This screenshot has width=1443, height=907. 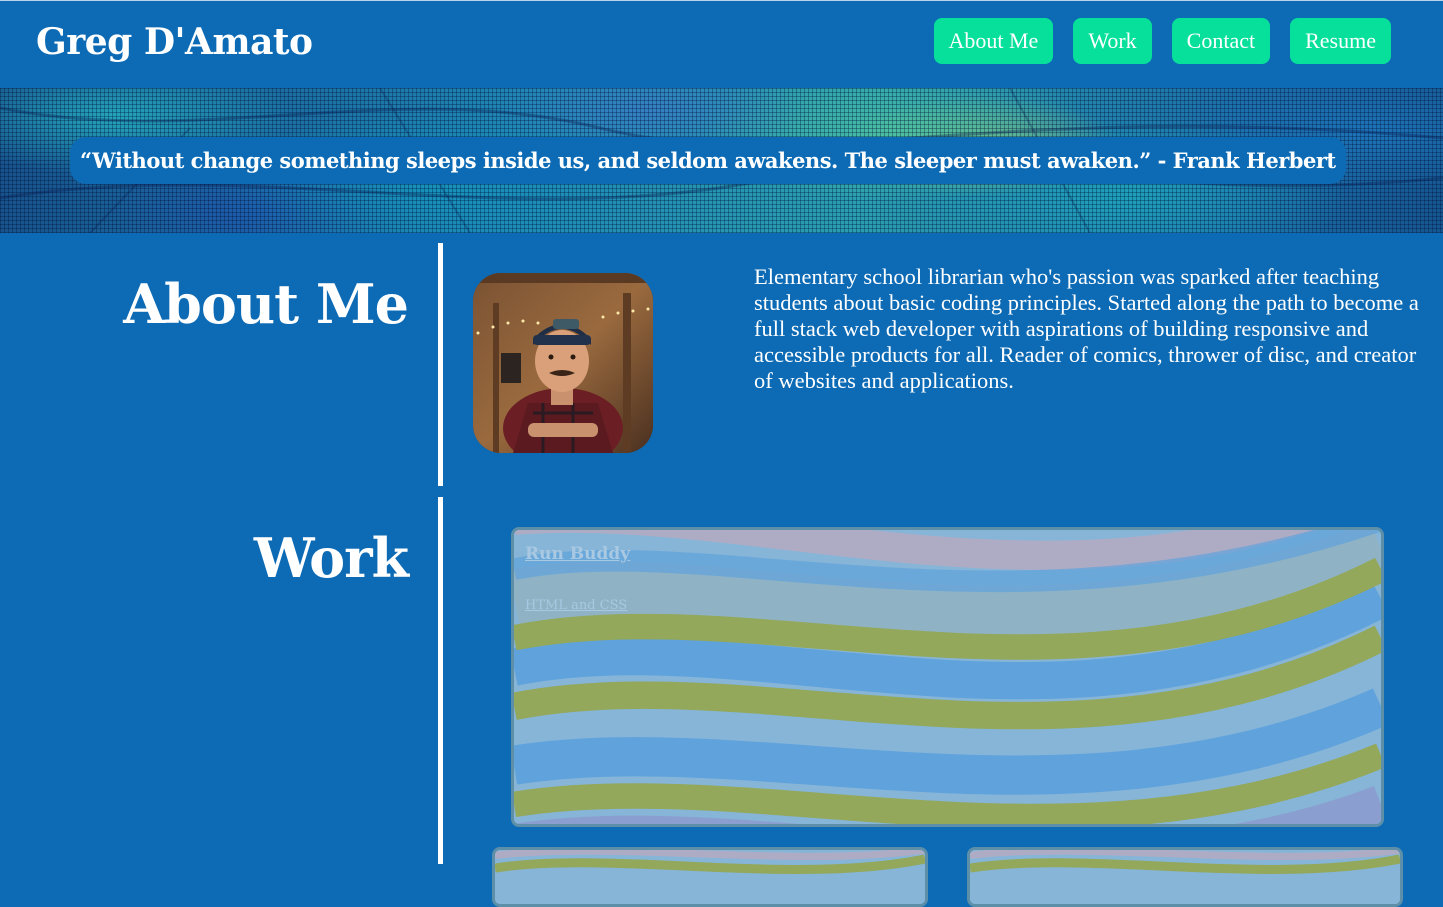 I want to click on nav-about-me-button: About Me, so click(x=993, y=41).